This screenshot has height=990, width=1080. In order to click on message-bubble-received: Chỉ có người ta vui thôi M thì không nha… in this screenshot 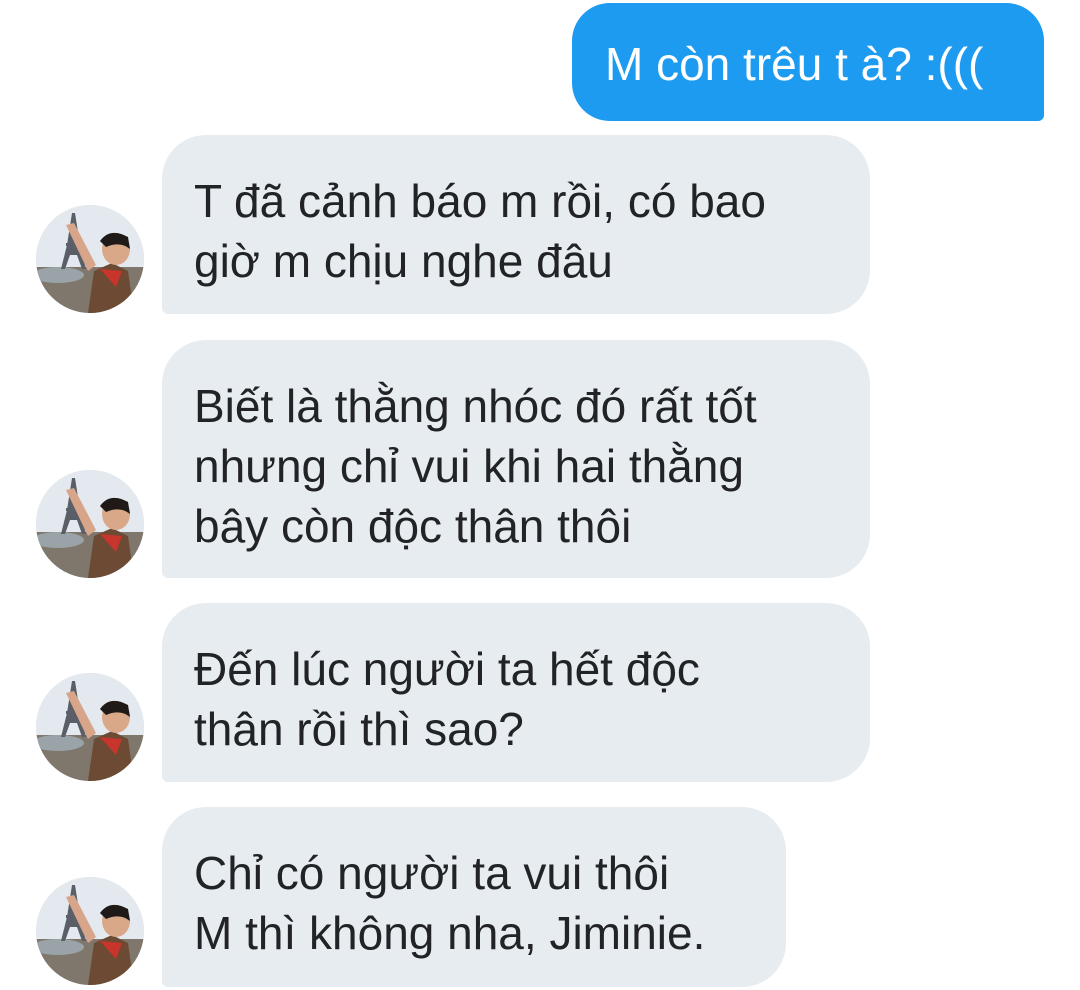, I will do `click(474, 897)`.